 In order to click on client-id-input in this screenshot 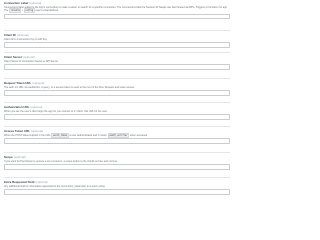, I will do `click(117, 45)`.